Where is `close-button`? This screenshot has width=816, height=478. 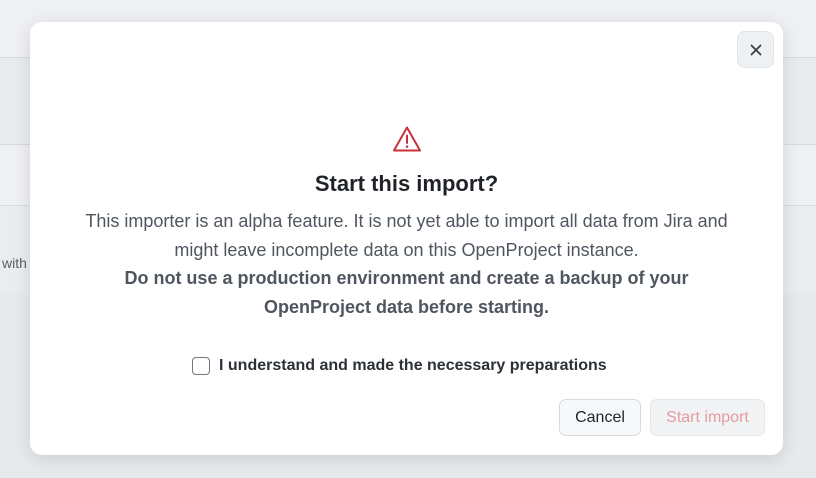
close-button is located at coordinates (755, 49).